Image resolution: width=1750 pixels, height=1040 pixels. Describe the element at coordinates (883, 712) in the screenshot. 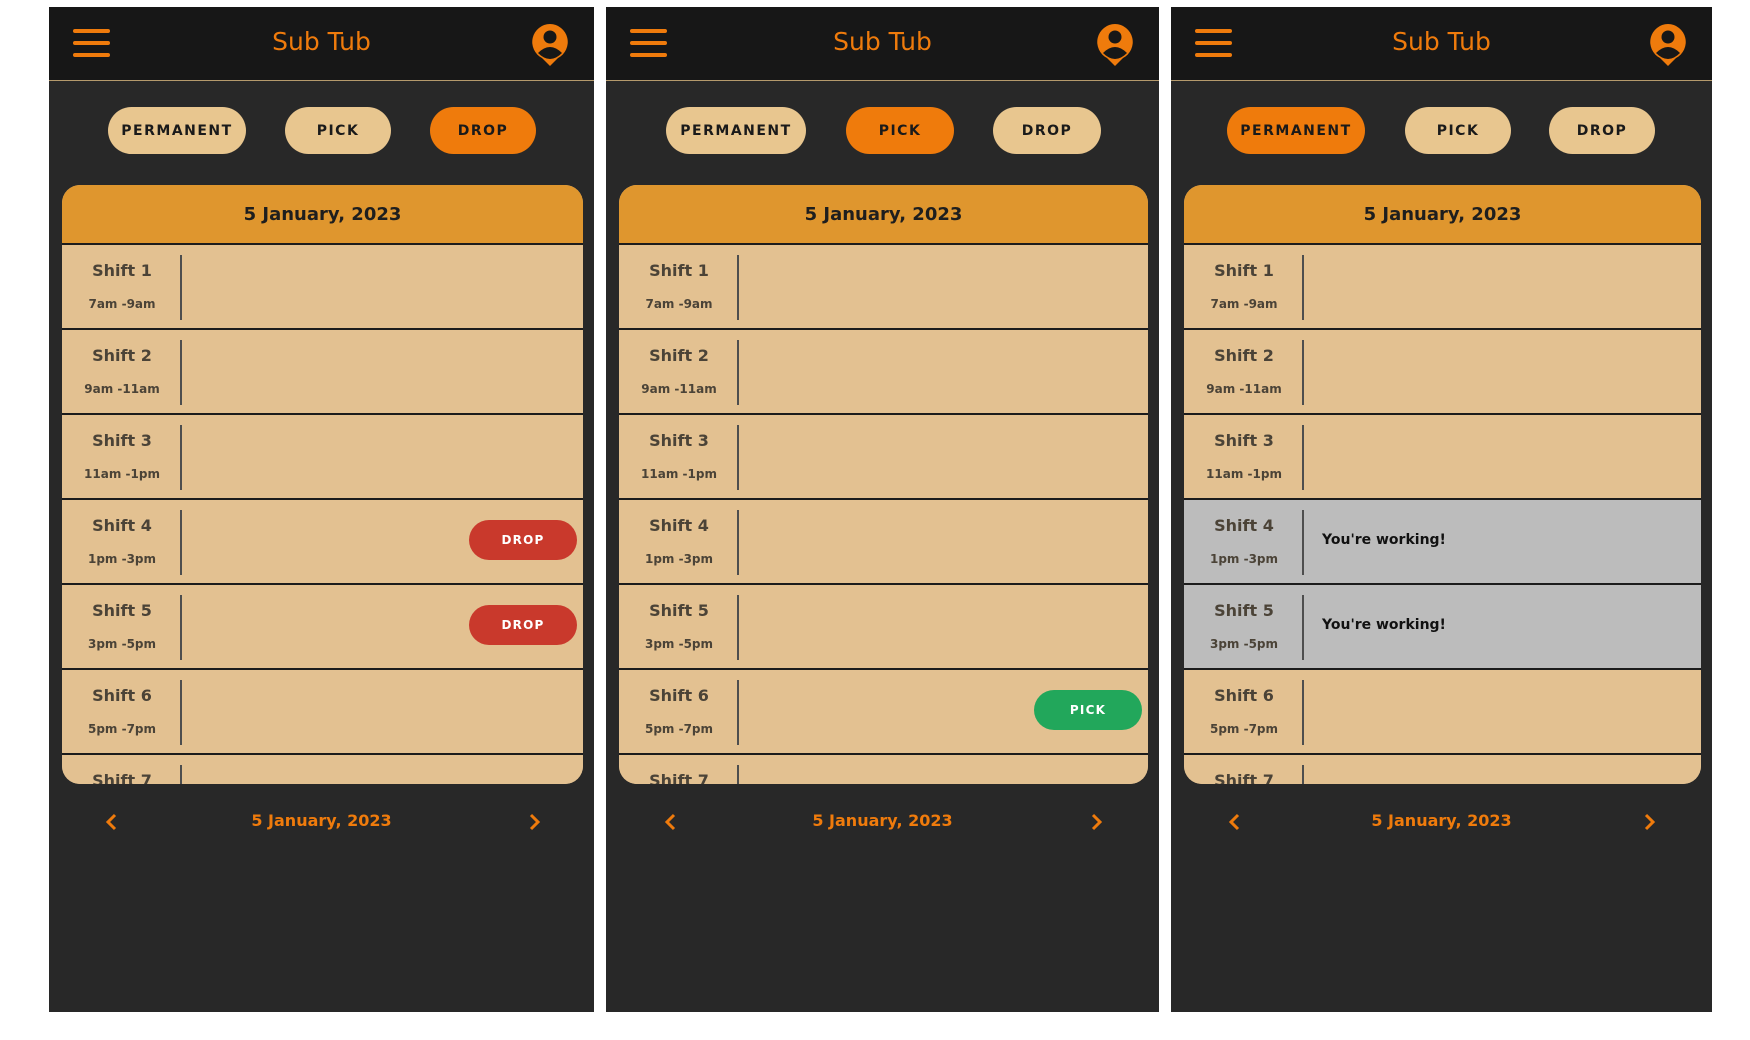

I see `shift-row: Shift 6 5pm -7pm PICK` at that location.